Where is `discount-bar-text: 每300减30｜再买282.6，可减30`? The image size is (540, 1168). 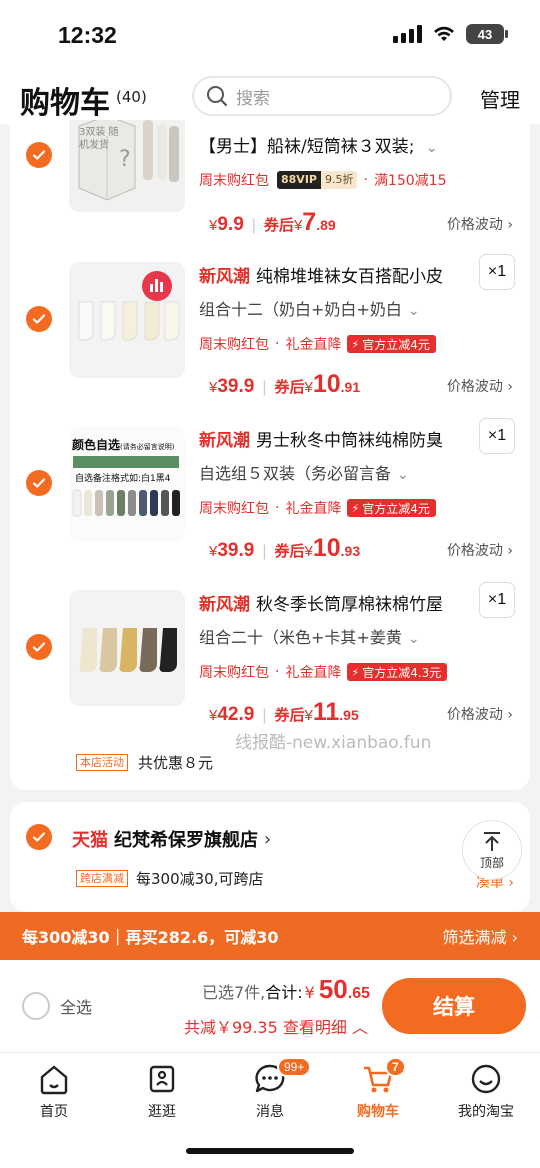 discount-bar-text: 每300减30｜再买282.6，可减30 is located at coordinates (150, 937).